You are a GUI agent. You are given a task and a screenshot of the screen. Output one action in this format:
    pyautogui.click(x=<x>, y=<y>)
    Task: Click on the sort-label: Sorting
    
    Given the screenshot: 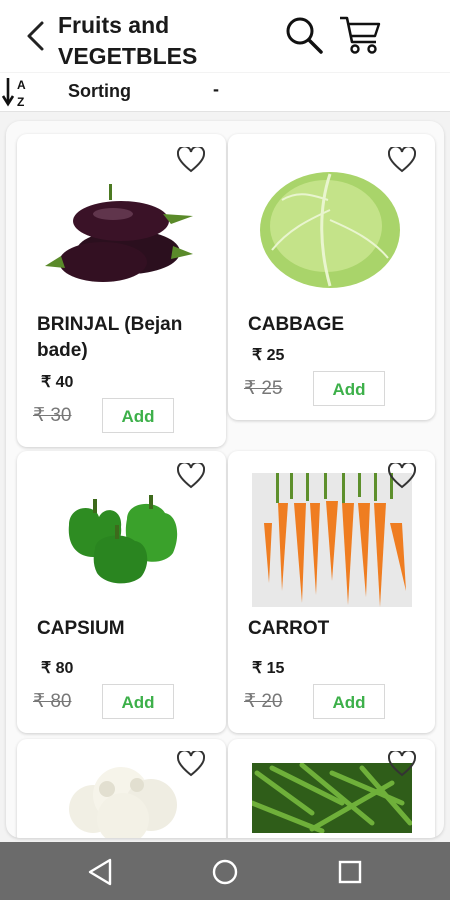 What is the action you would take?
    pyautogui.click(x=99, y=91)
    